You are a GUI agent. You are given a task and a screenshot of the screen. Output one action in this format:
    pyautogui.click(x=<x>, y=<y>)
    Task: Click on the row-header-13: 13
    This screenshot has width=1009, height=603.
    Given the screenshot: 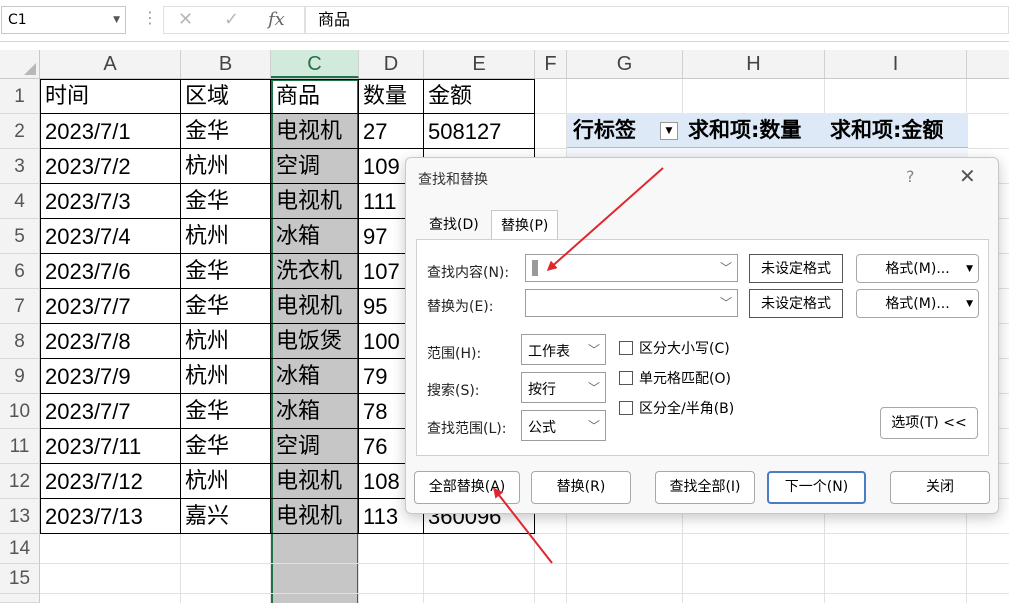 What is the action you would take?
    pyautogui.click(x=20, y=516)
    